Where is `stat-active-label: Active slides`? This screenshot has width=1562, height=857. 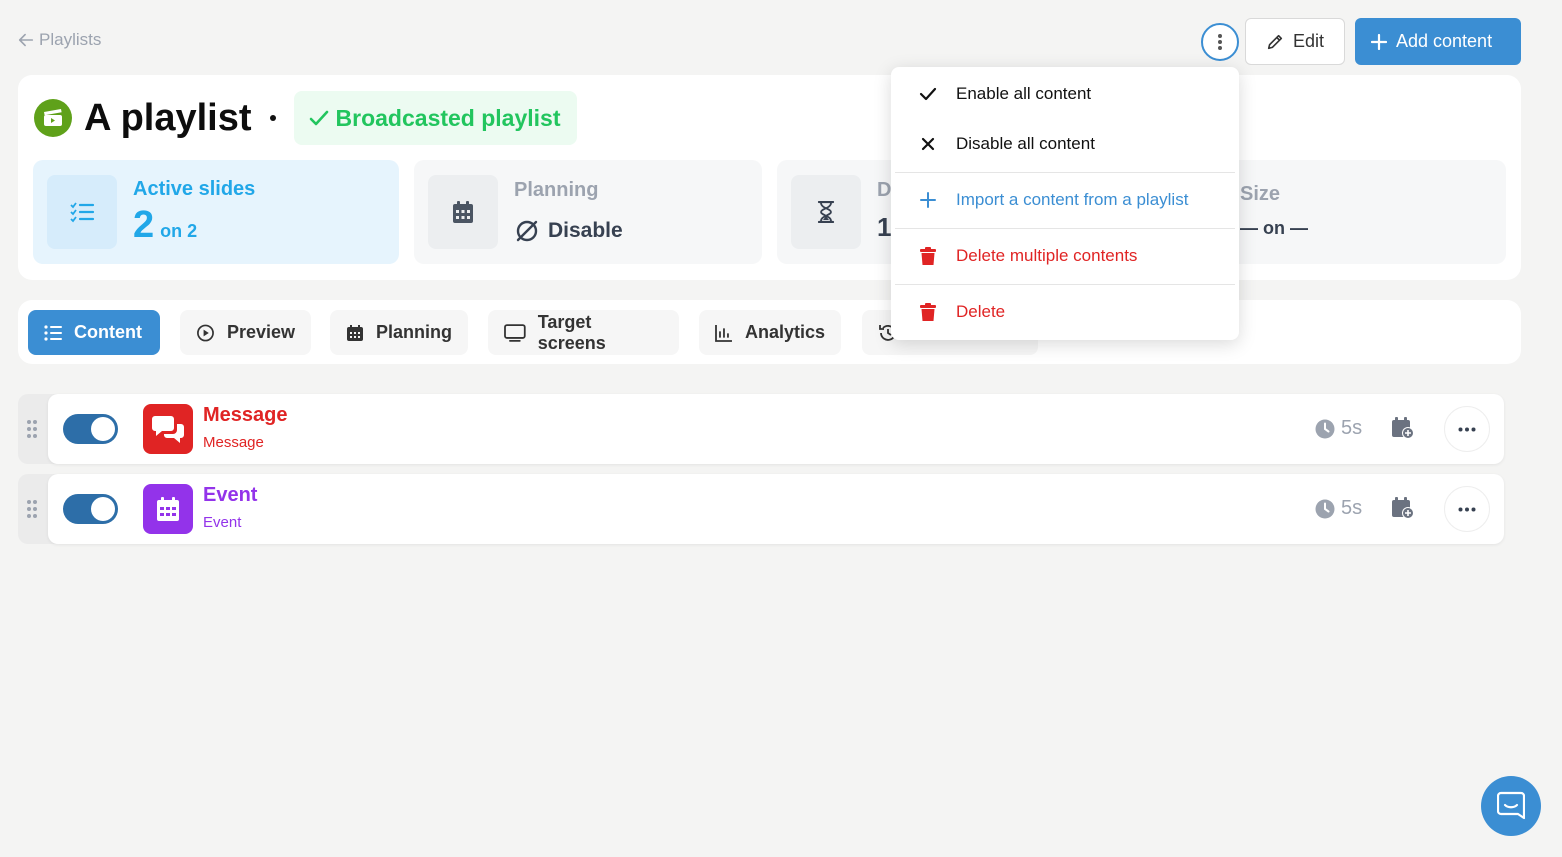
stat-active-label: Active slides is located at coordinates (194, 189).